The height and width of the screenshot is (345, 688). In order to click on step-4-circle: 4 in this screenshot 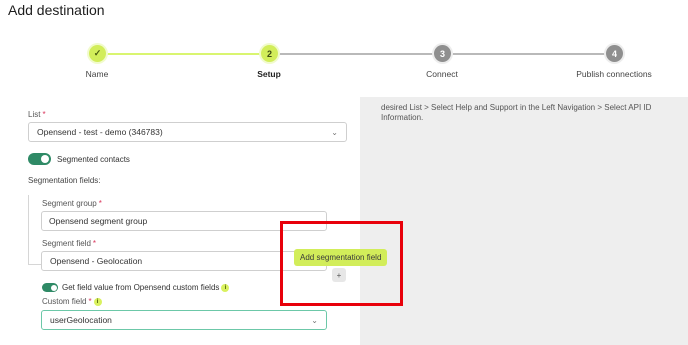, I will do `click(614, 53)`.